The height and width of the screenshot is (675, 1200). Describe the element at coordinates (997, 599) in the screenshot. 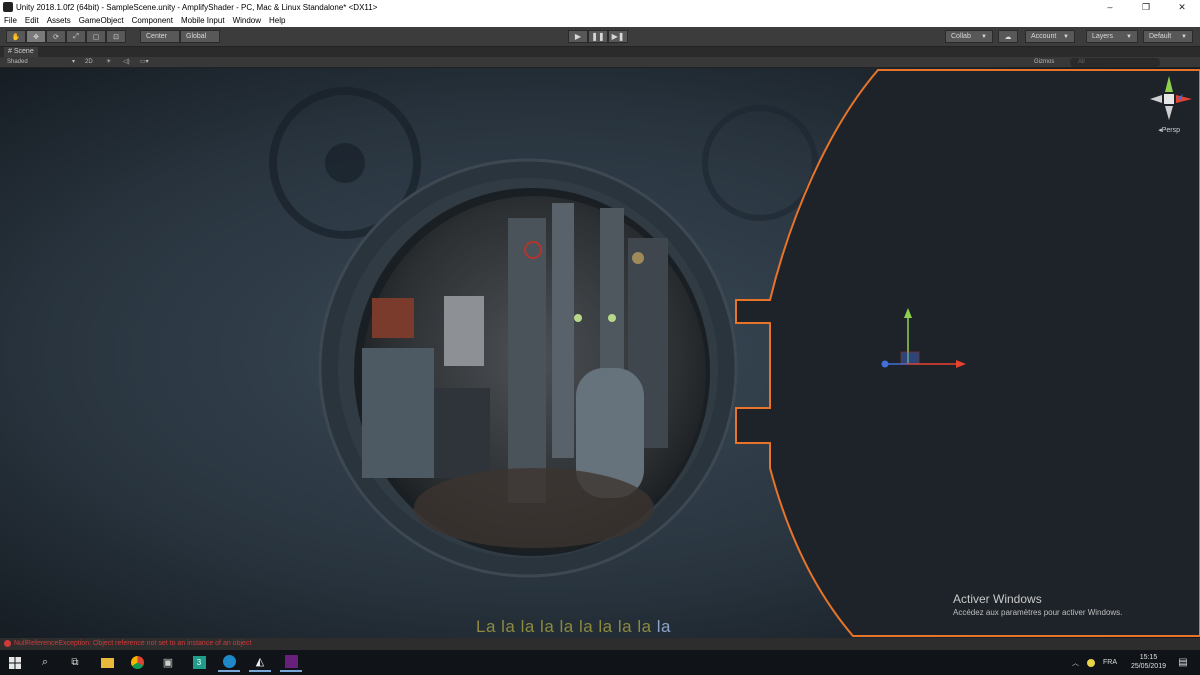

I see `activation-watermark-title: Activer Windows` at that location.